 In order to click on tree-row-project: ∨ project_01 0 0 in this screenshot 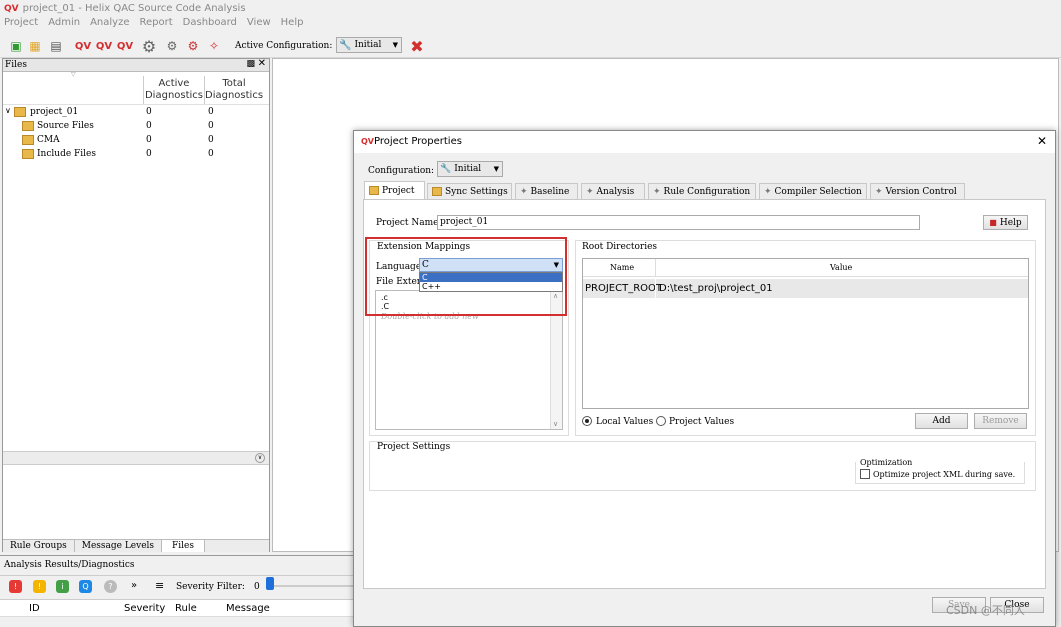, I will do `click(136, 112)`.